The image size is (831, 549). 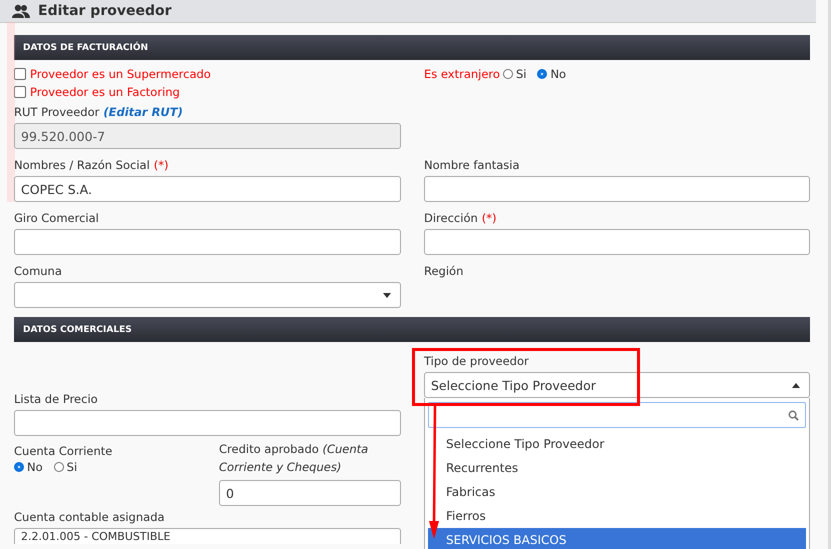 I want to click on dropdown-option: SERVICIOS BASICOS, so click(x=617, y=538).